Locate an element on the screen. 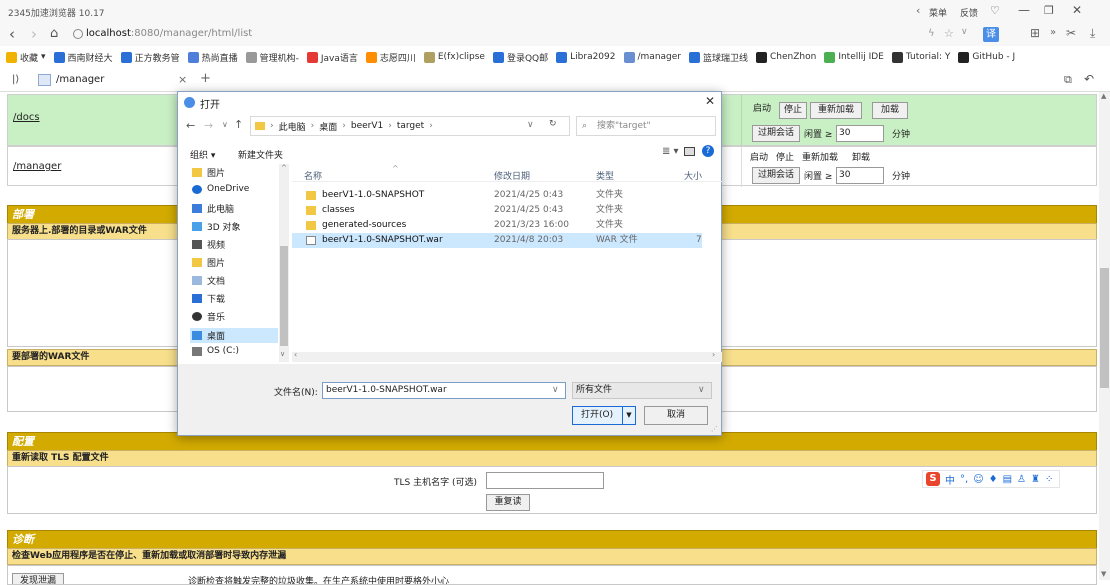 This screenshot has width=1110, height=585. nav-item: 视频 is located at coordinates (208, 244).